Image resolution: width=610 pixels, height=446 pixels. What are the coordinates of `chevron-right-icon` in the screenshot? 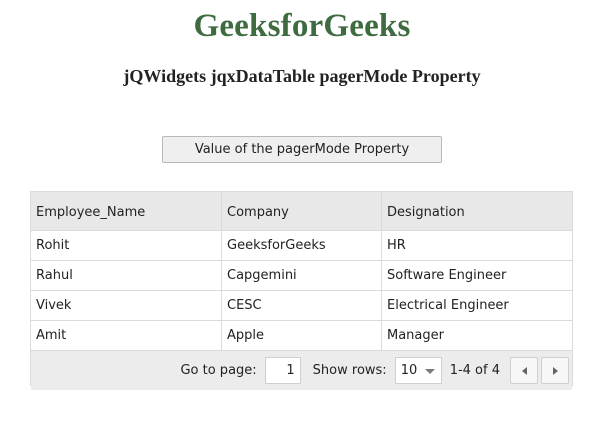 It's located at (555, 370).